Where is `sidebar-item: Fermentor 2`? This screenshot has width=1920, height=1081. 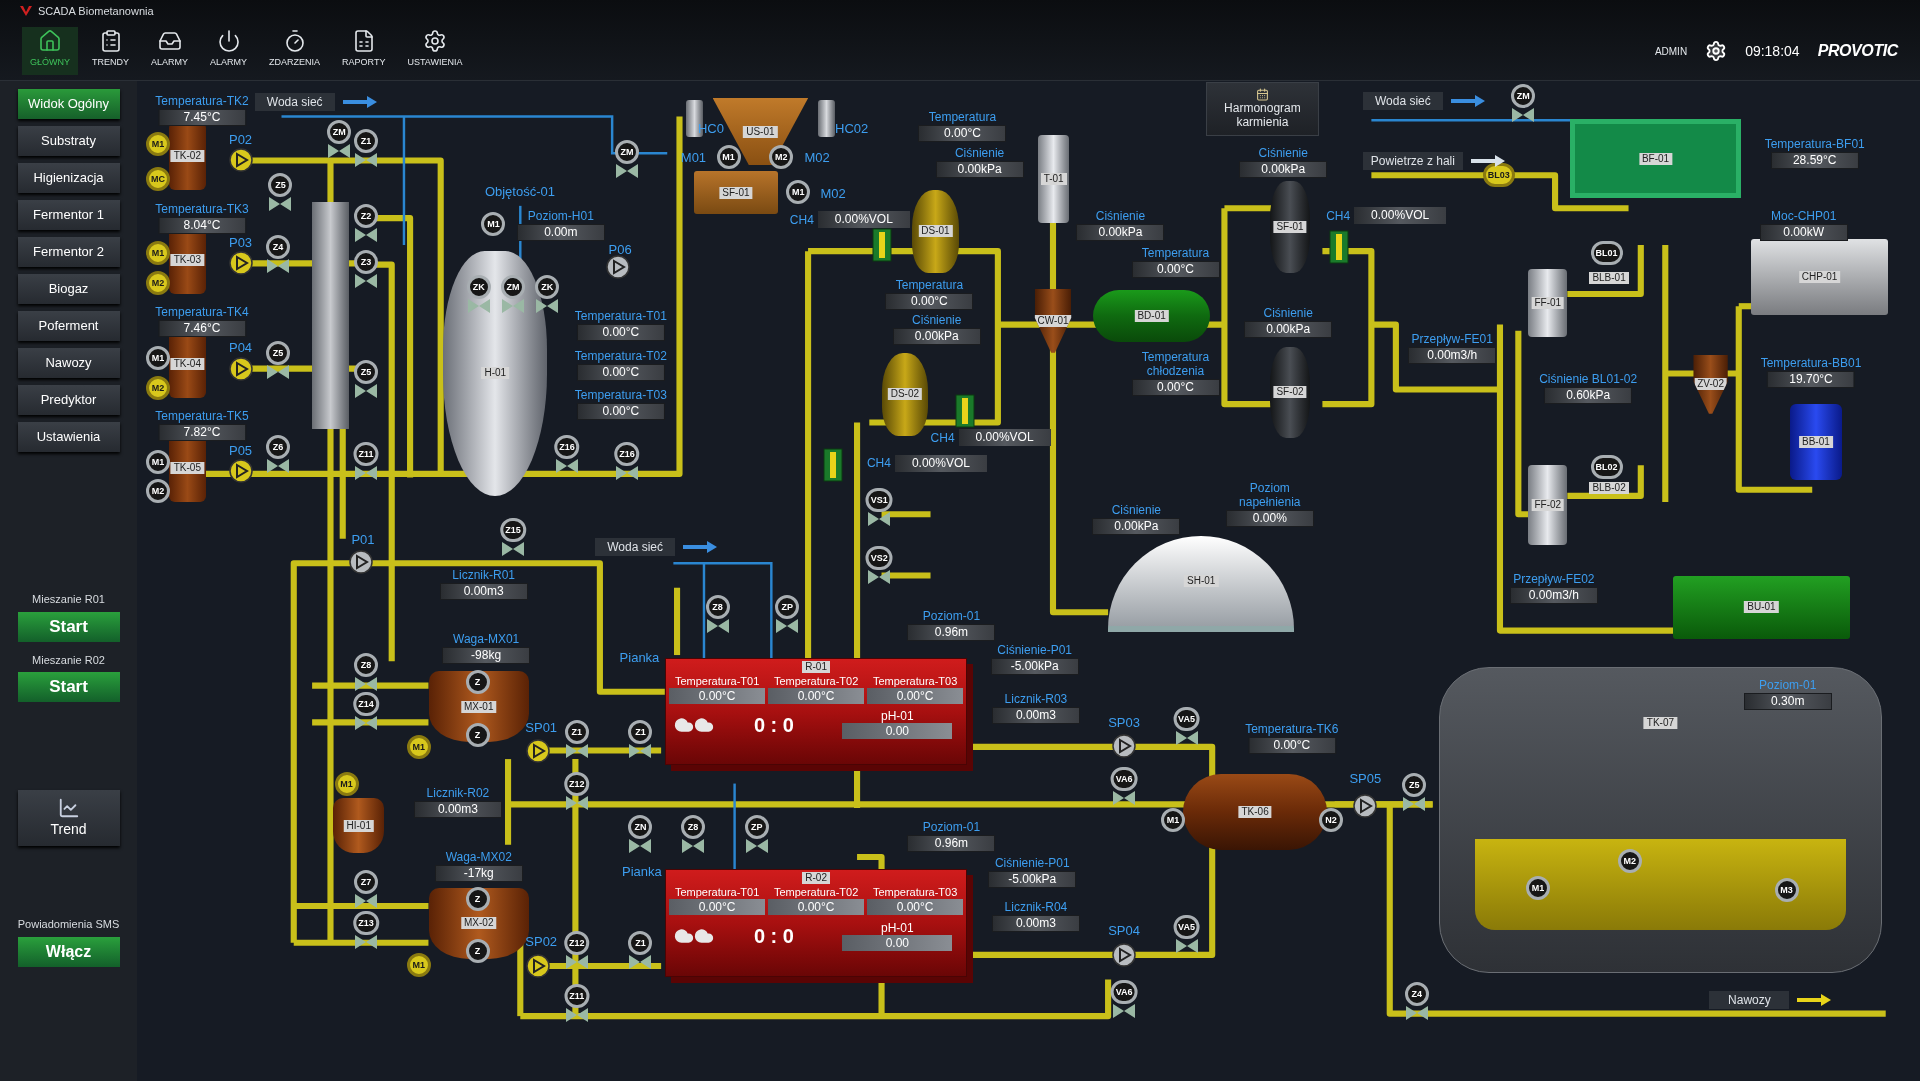
sidebar-item: Fermentor 2 is located at coordinates (68, 252).